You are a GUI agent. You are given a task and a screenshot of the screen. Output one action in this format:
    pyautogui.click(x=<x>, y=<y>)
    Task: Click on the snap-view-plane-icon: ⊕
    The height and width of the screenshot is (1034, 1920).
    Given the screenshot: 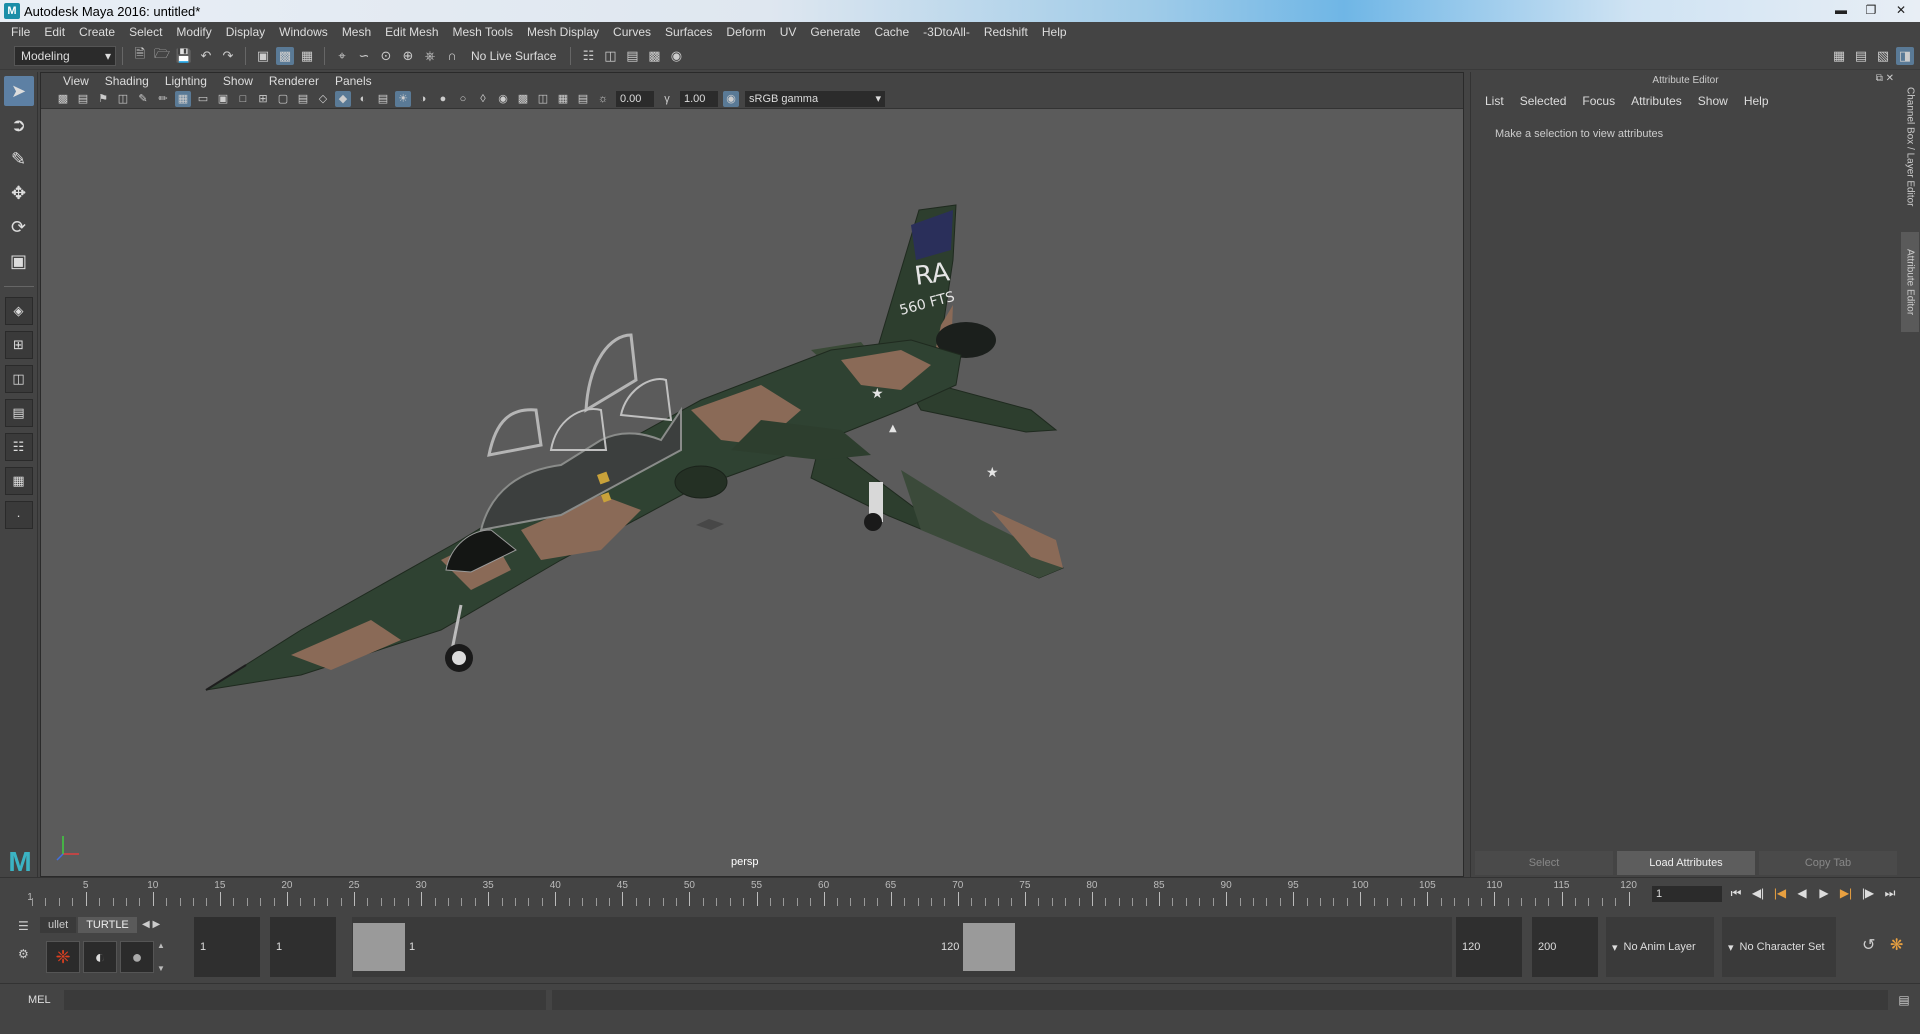 What is the action you would take?
    pyautogui.click(x=408, y=56)
    